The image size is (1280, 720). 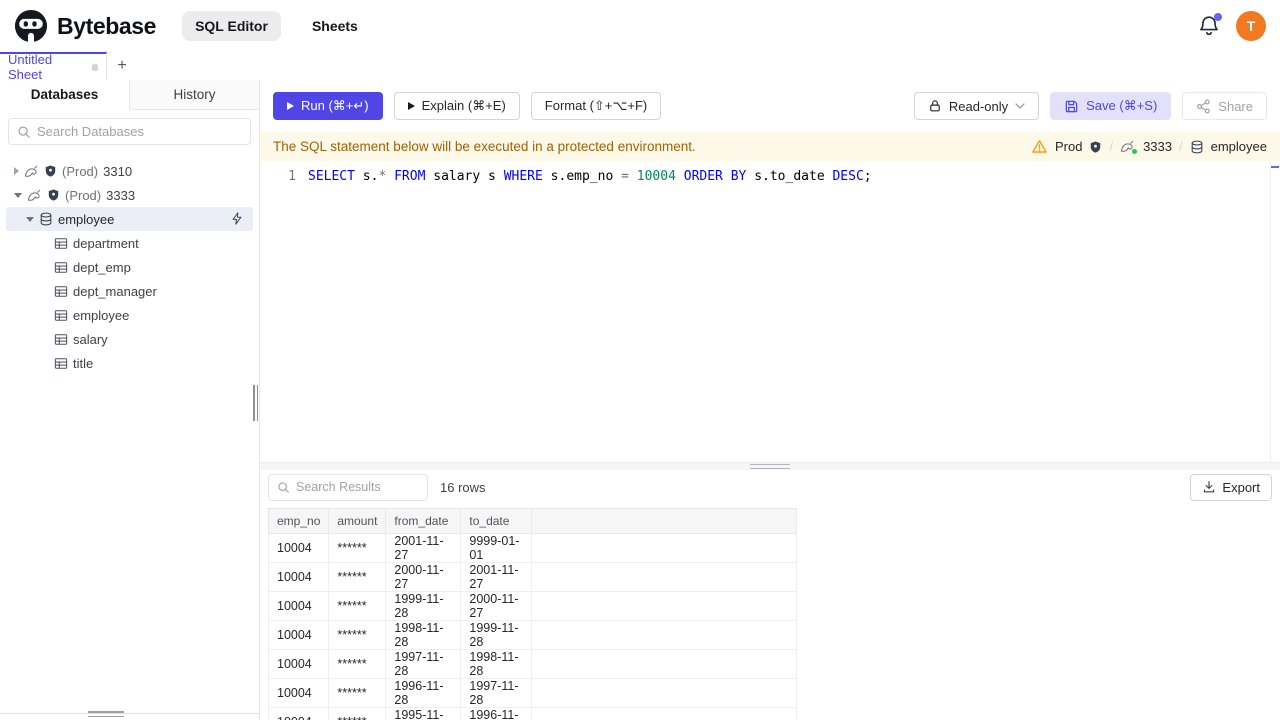 I want to click on panel-divider, so click(x=770, y=466).